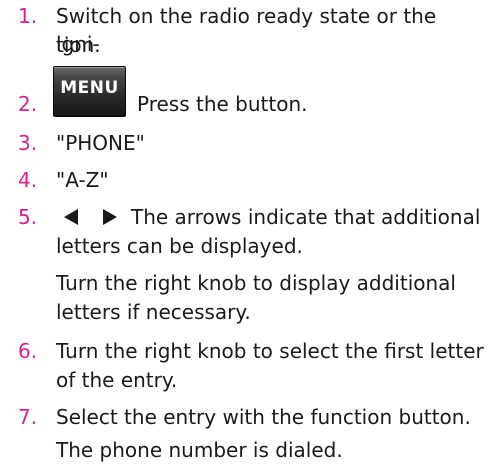  Describe the element at coordinates (250, 181) in the screenshot. I see `step-4: 4. "A-Z"` at that location.